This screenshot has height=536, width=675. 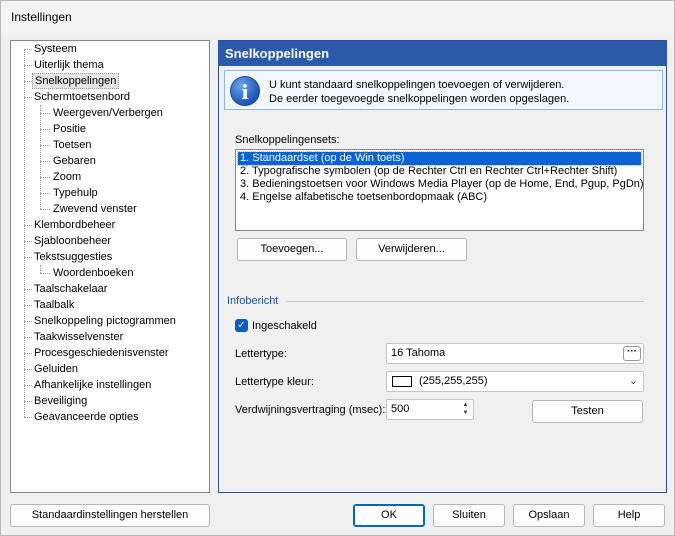 I want to click on test-button: Testen, so click(x=587, y=411).